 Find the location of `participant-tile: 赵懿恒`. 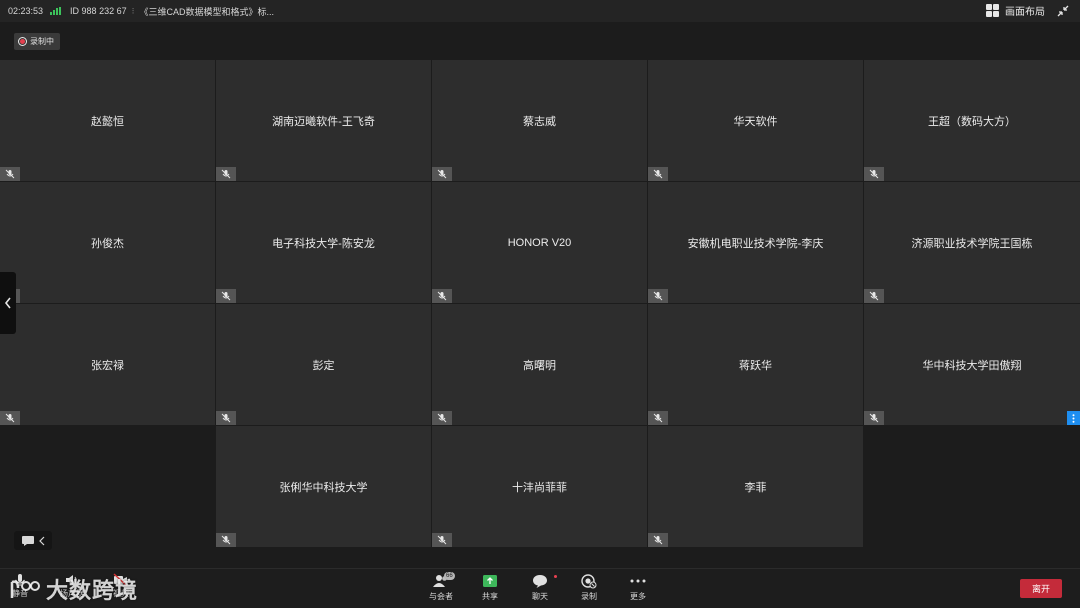

participant-tile: 赵懿恒 is located at coordinates (107, 120).